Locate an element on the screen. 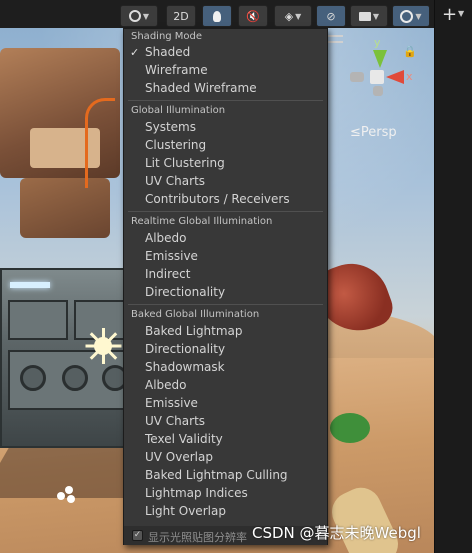  audio-muted-icon: 🔇 is located at coordinates (253, 16).